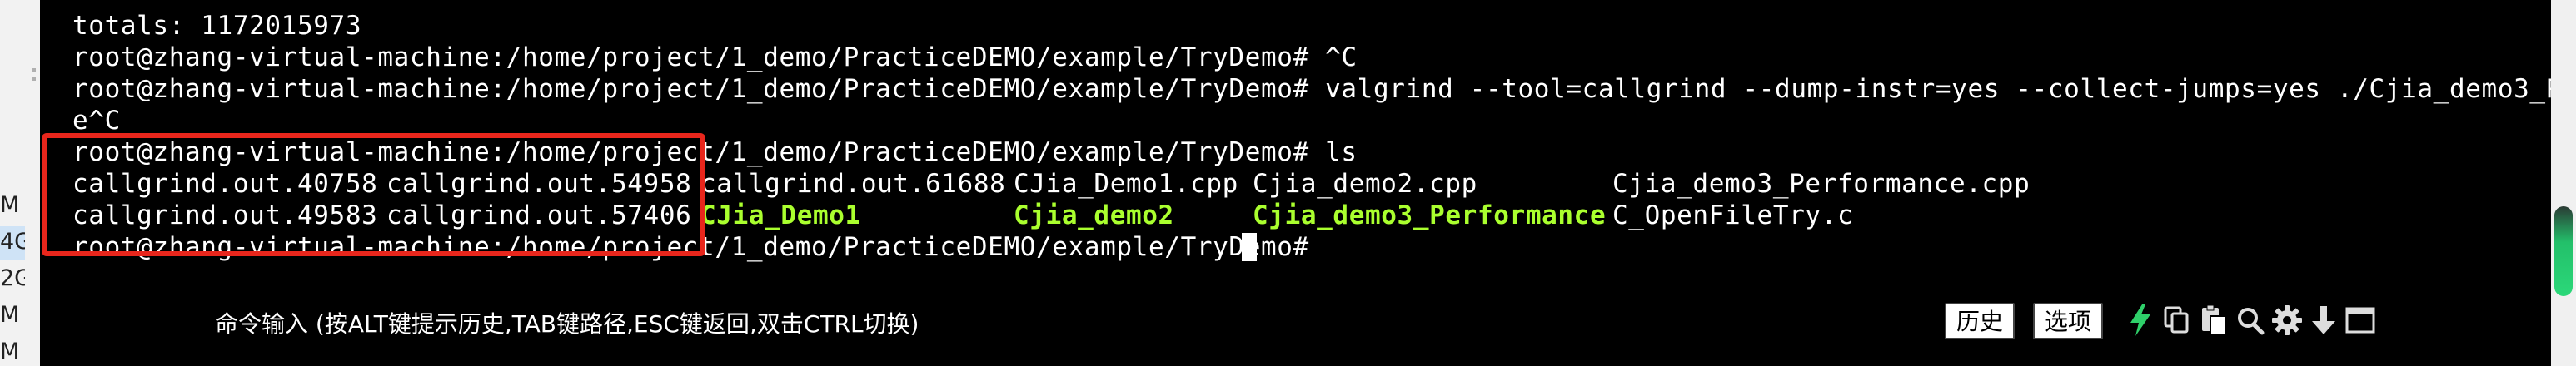 The image size is (2576, 366). What do you see at coordinates (1980, 321) in the screenshot?
I see `history-button: 历史` at bounding box center [1980, 321].